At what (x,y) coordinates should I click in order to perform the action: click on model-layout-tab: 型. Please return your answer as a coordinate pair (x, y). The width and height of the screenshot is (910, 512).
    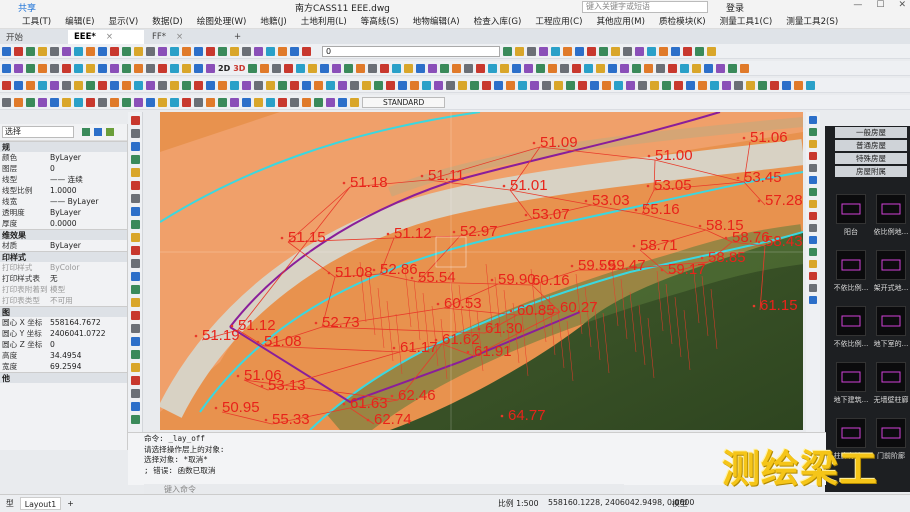
    Looking at the image, I should click on (10, 503).